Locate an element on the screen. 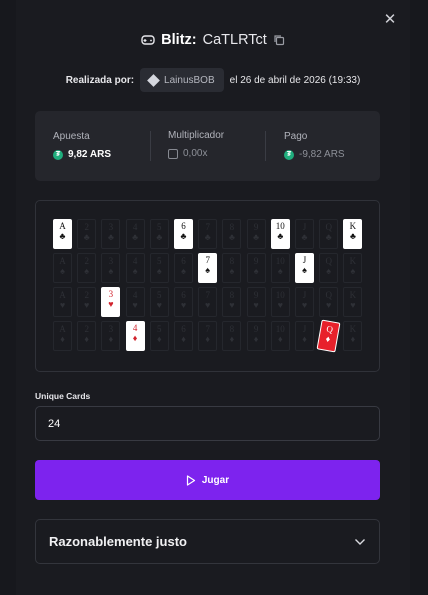 The width and height of the screenshot is (428, 595). card-slot: A ♦ is located at coordinates (62, 336).